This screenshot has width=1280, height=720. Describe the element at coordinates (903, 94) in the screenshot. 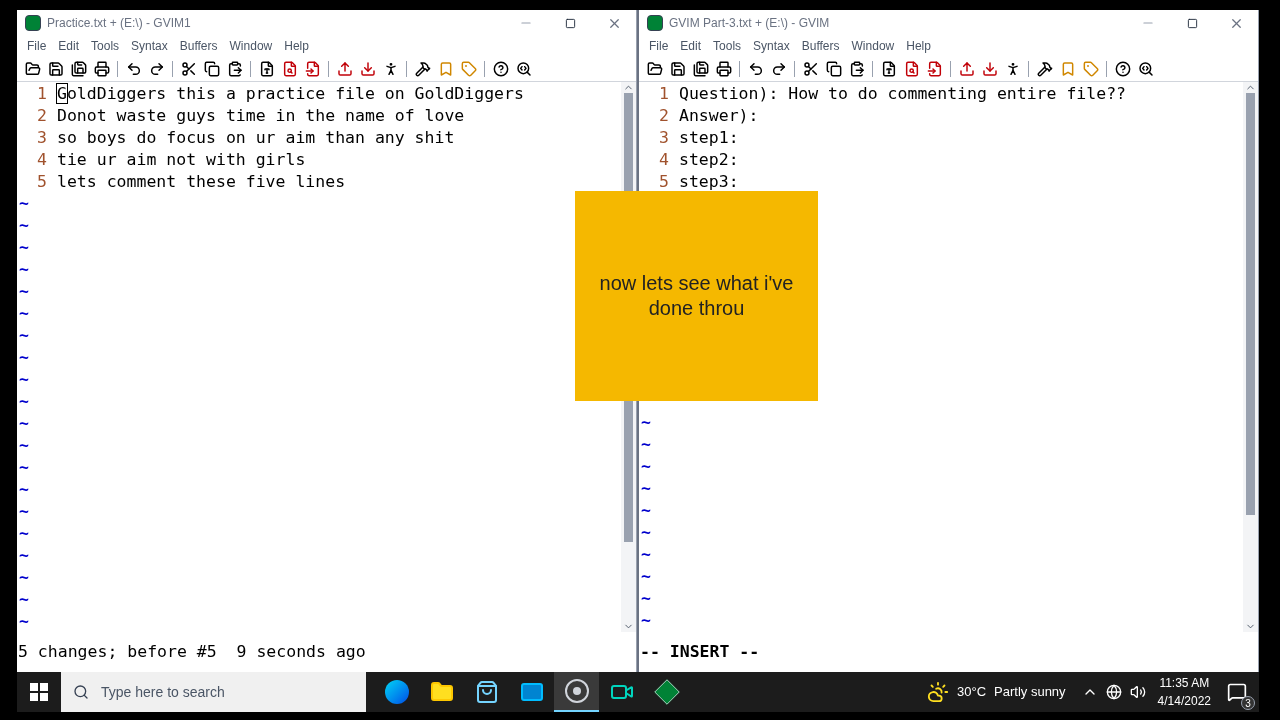

I see `editor-line: Question): How to do commenting entire file??` at that location.